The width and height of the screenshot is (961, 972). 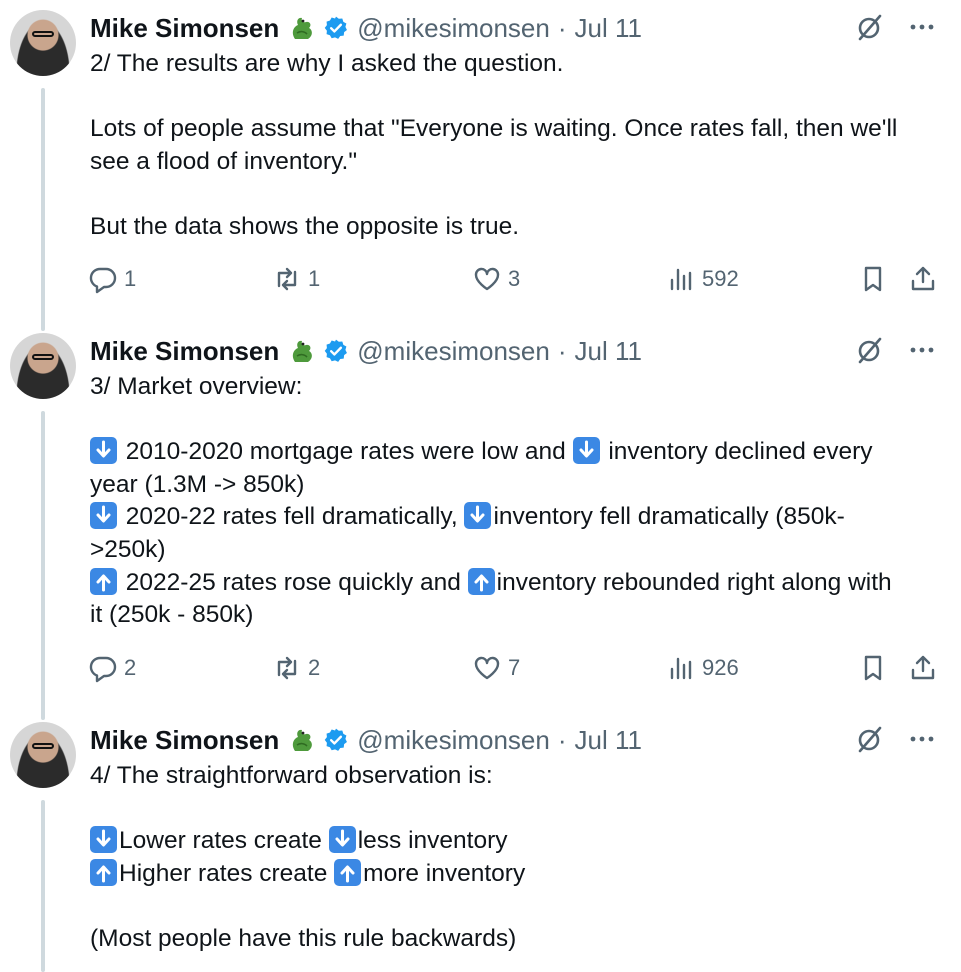 What do you see at coordinates (130, 278) in the screenshot?
I see `reply-count: 1` at bounding box center [130, 278].